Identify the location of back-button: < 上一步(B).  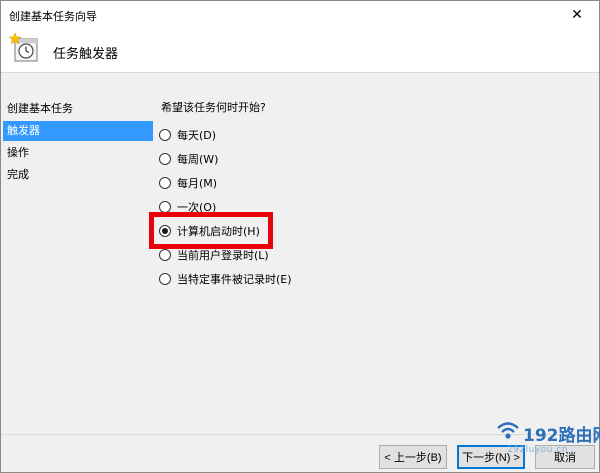
(413, 457).